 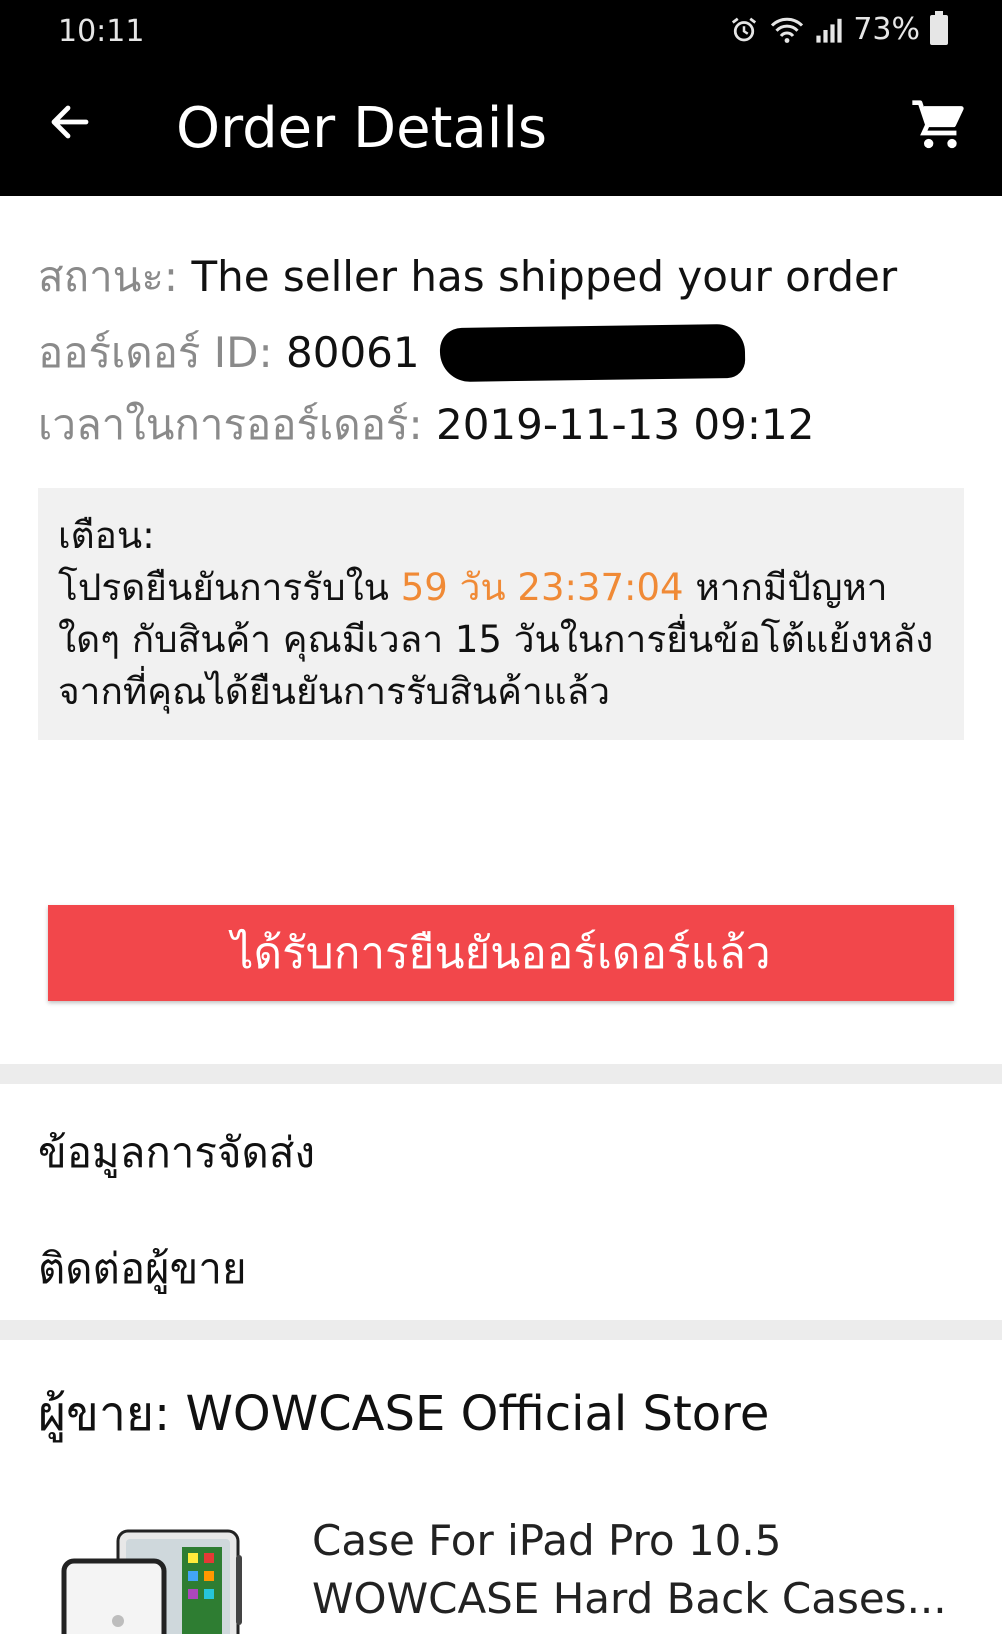 What do you see at coordinates (101, 31) in the screenshot?
I see `status-time: 10:11` at bounding box center [101, 31].